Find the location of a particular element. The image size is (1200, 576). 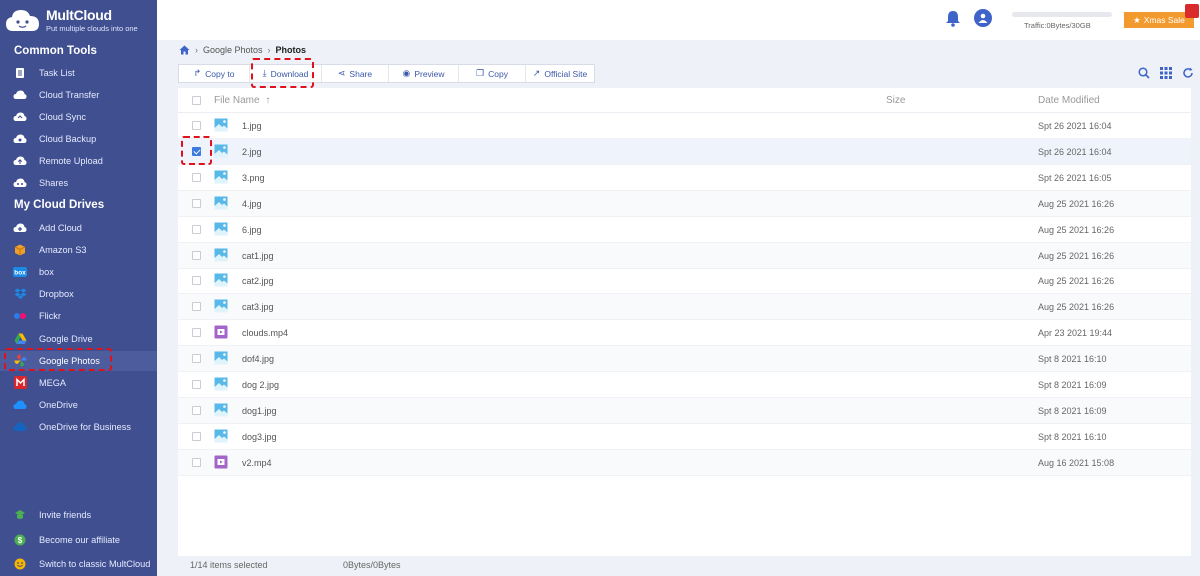

file-name: 4.jpg is located at coordinates (252, 204).